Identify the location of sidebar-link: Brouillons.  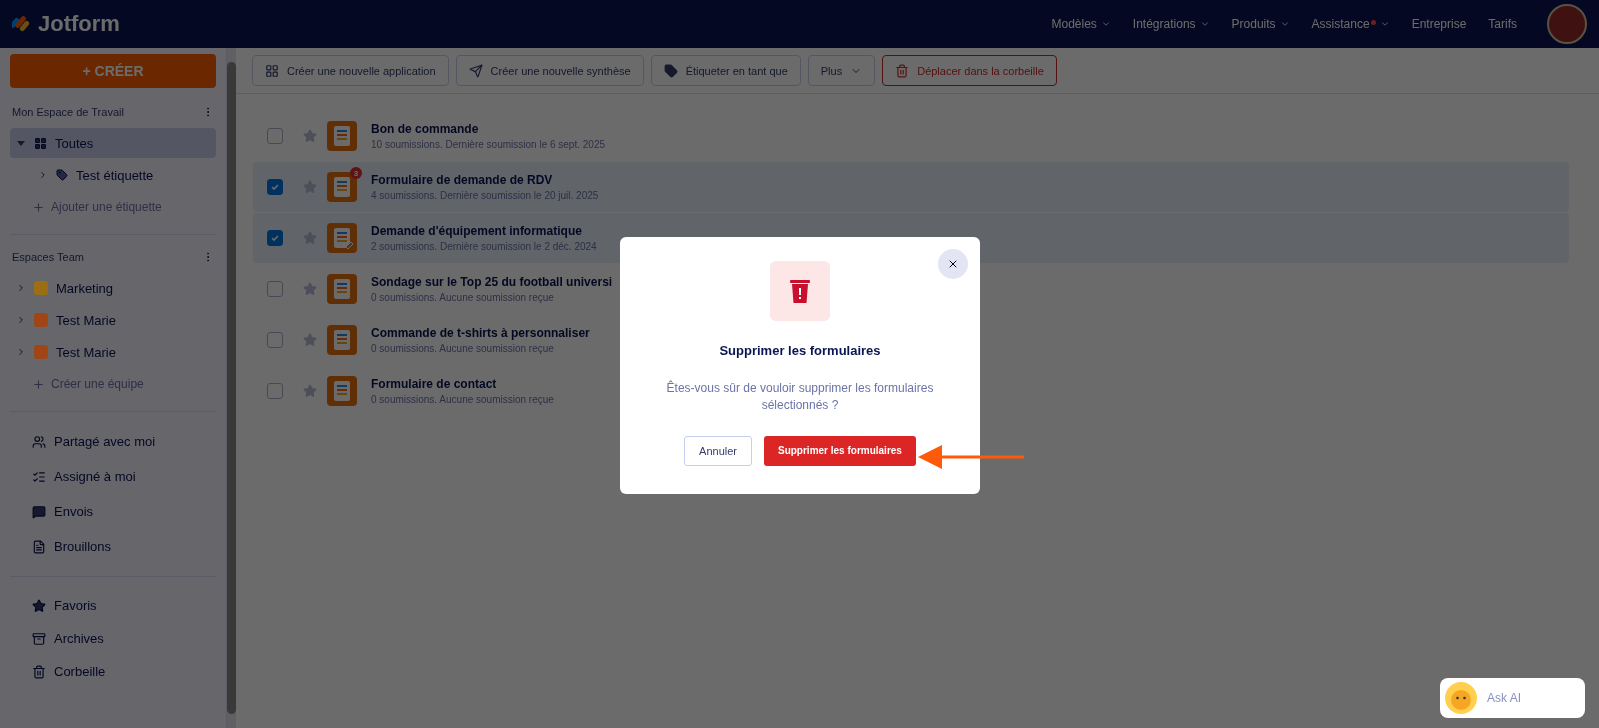
(113, 546).